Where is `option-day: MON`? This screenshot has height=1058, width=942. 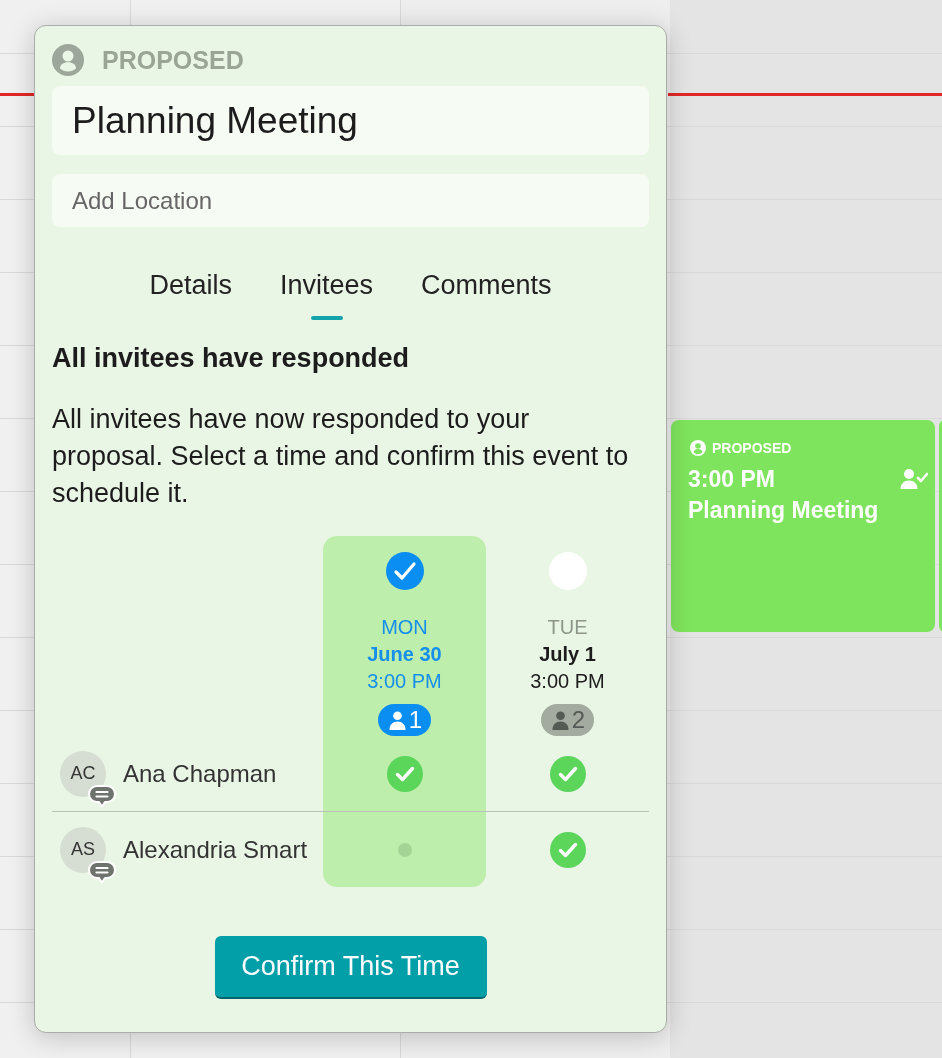 option-day: MON is located at coordinates (404, 627).